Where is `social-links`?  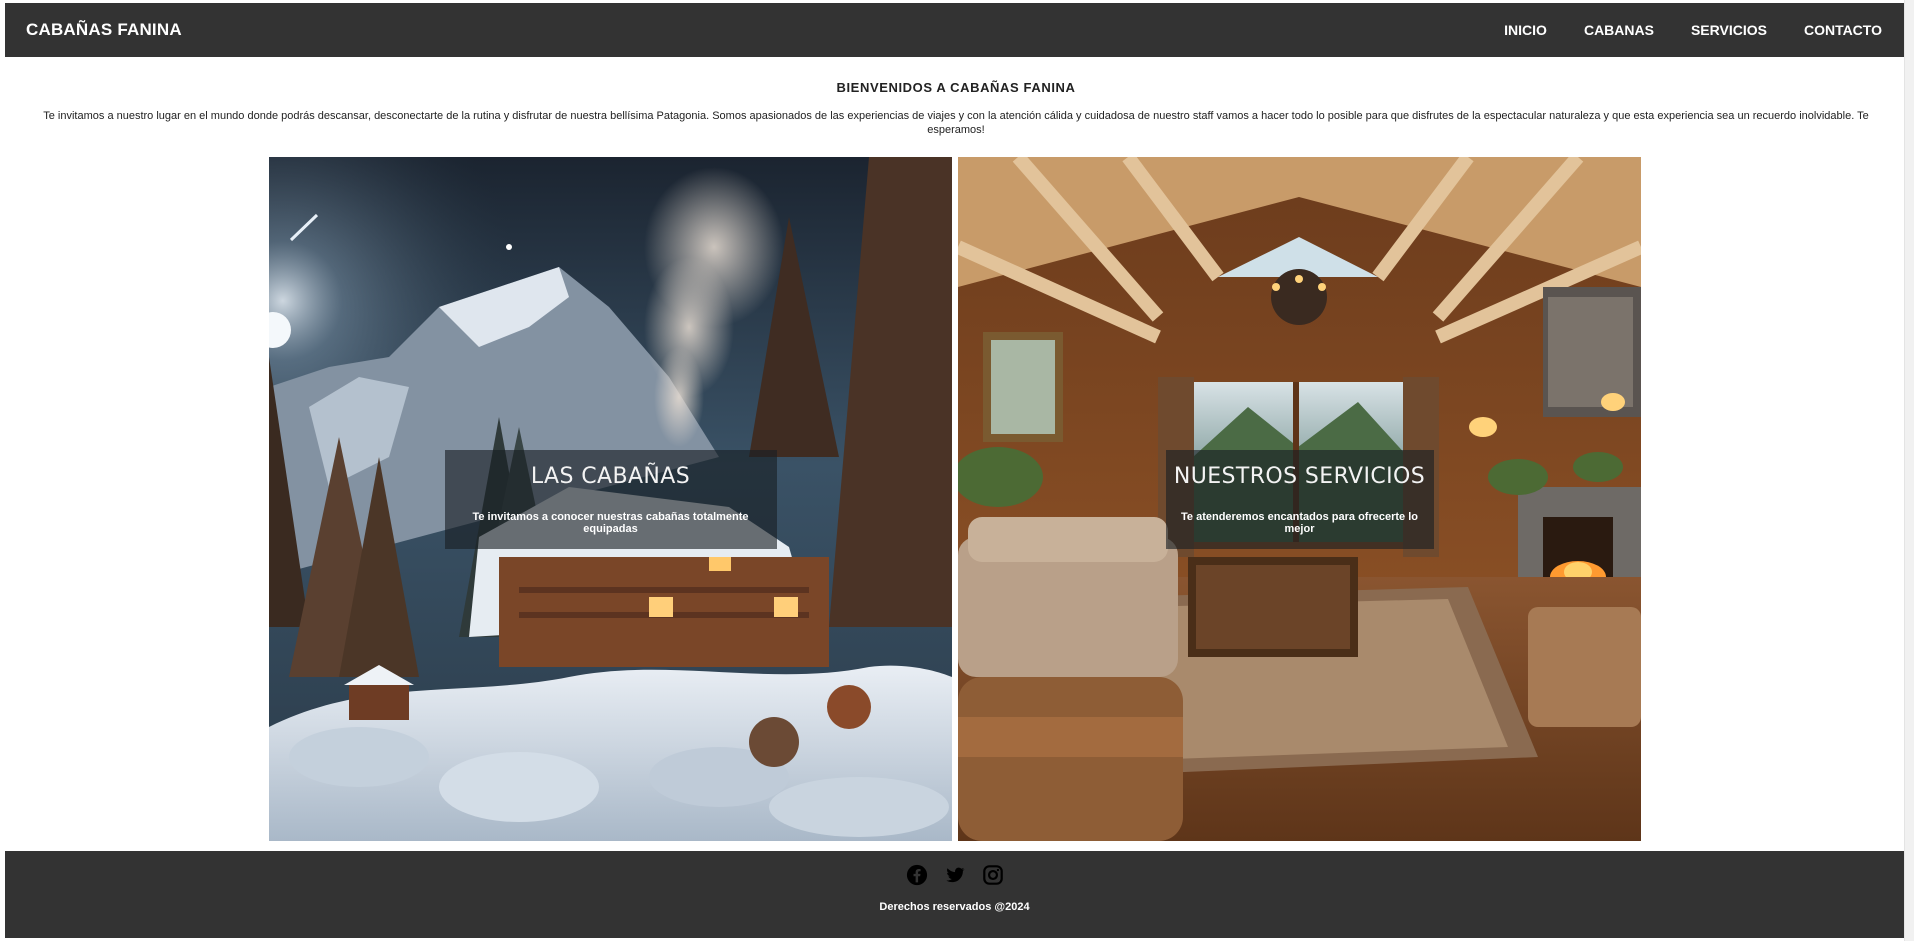 social-links is located at coordinates (954, 875).